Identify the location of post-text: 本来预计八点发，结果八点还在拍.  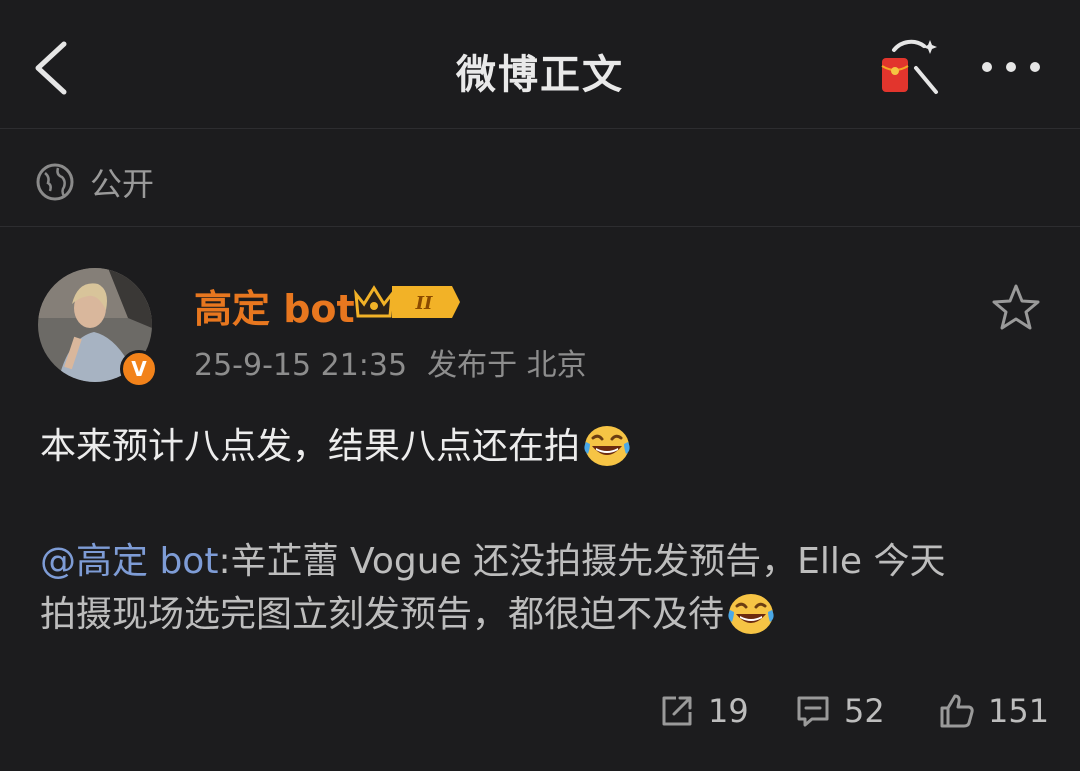
(337, 446).